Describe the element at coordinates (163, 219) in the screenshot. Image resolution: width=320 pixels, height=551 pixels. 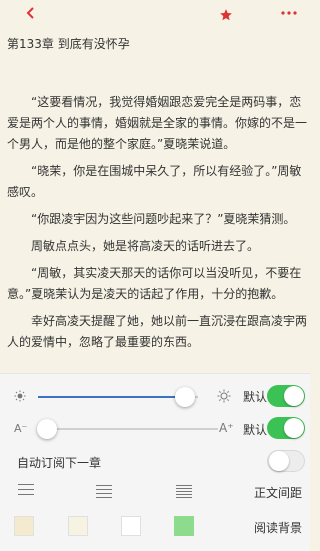
I see `paragraph: “你跟凌宇因为这些问题吵起来了？”夏晓茉猜测。` at that location.